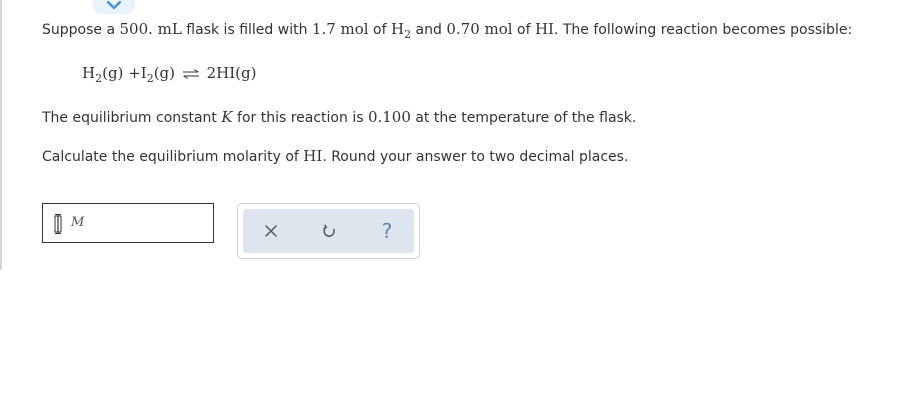 This screenshot has height=409, width=898. I want to click on unit-label: M, so click(78, 222).